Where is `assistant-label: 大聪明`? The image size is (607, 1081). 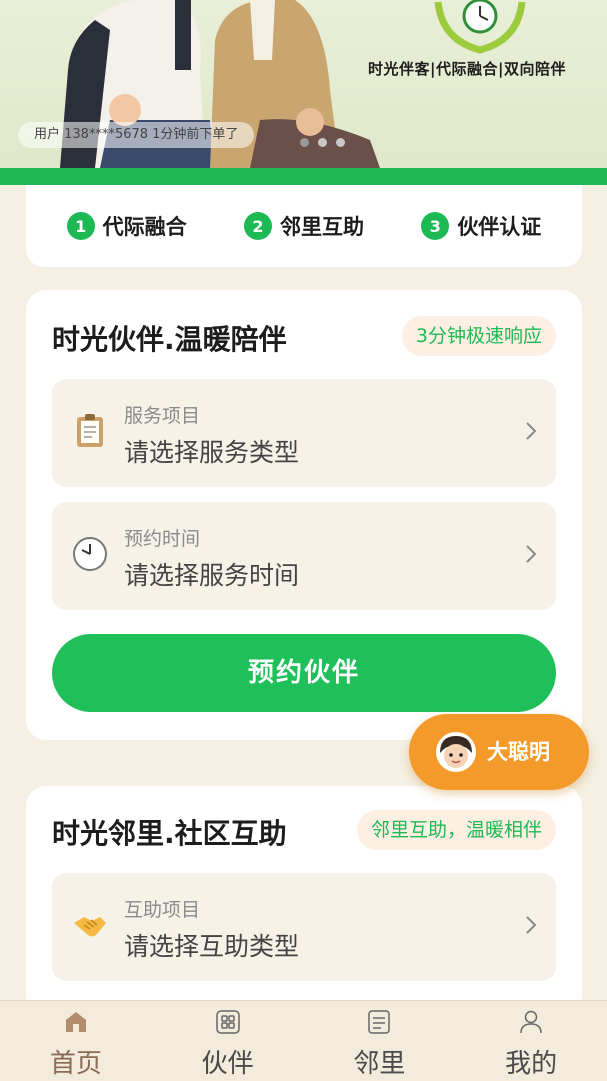
assistant-label: 大聪明 is located at coordinates (518, 752).